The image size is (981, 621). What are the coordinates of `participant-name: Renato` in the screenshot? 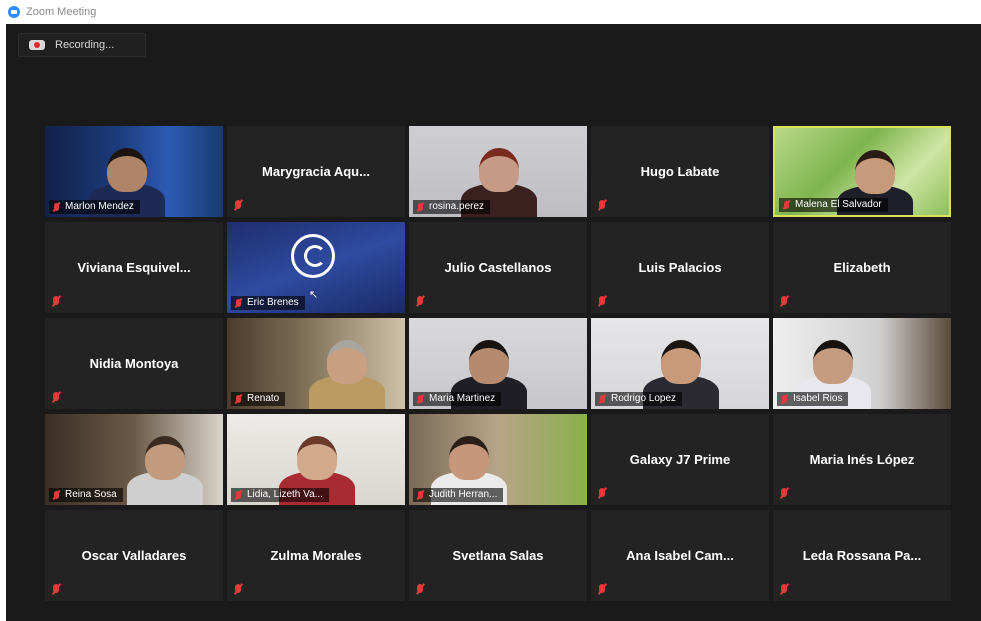 It's located at (263, 398).